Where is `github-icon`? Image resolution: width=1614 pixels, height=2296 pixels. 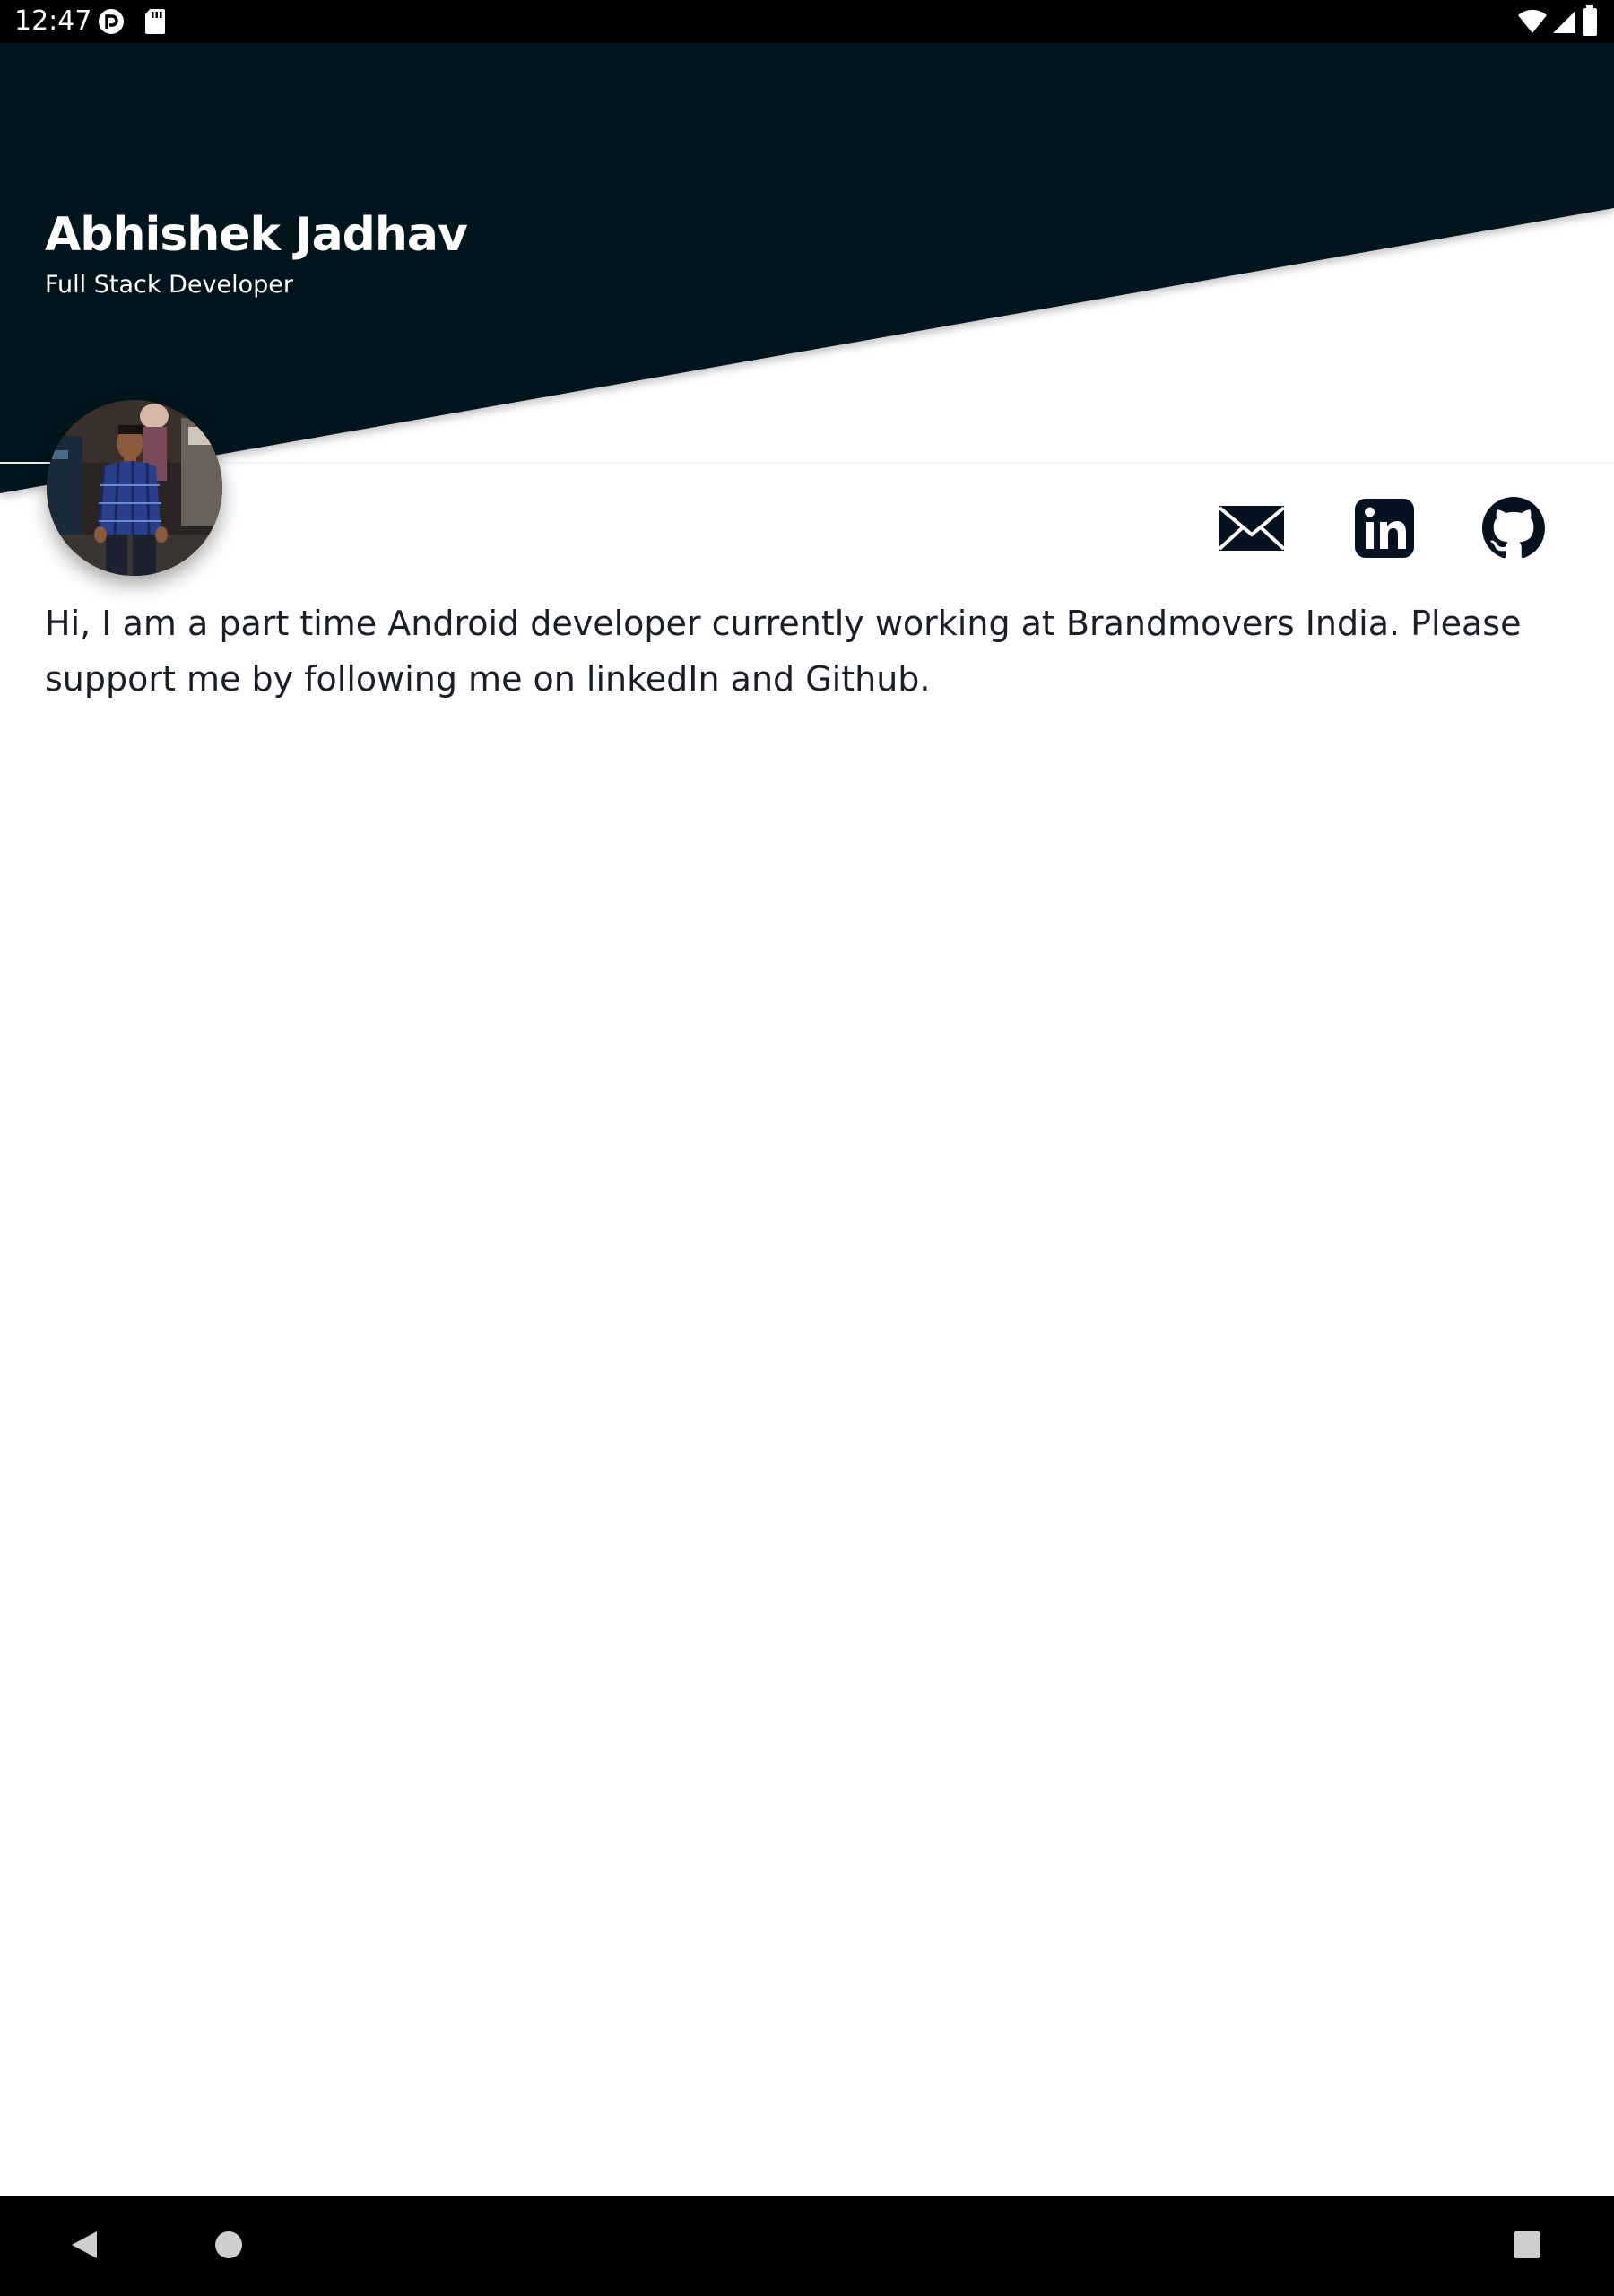 github-icon is located at coordinates (1513, 528).